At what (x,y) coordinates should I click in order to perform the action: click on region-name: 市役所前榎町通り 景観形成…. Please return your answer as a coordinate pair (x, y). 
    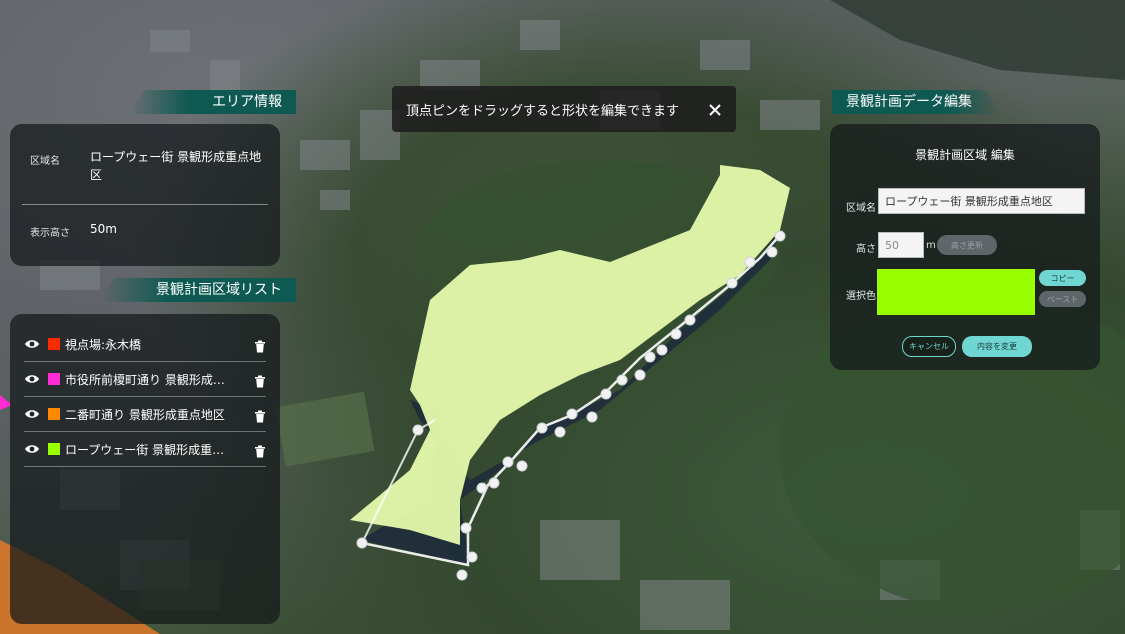
    Looking at the image, I should click on (145, 379).